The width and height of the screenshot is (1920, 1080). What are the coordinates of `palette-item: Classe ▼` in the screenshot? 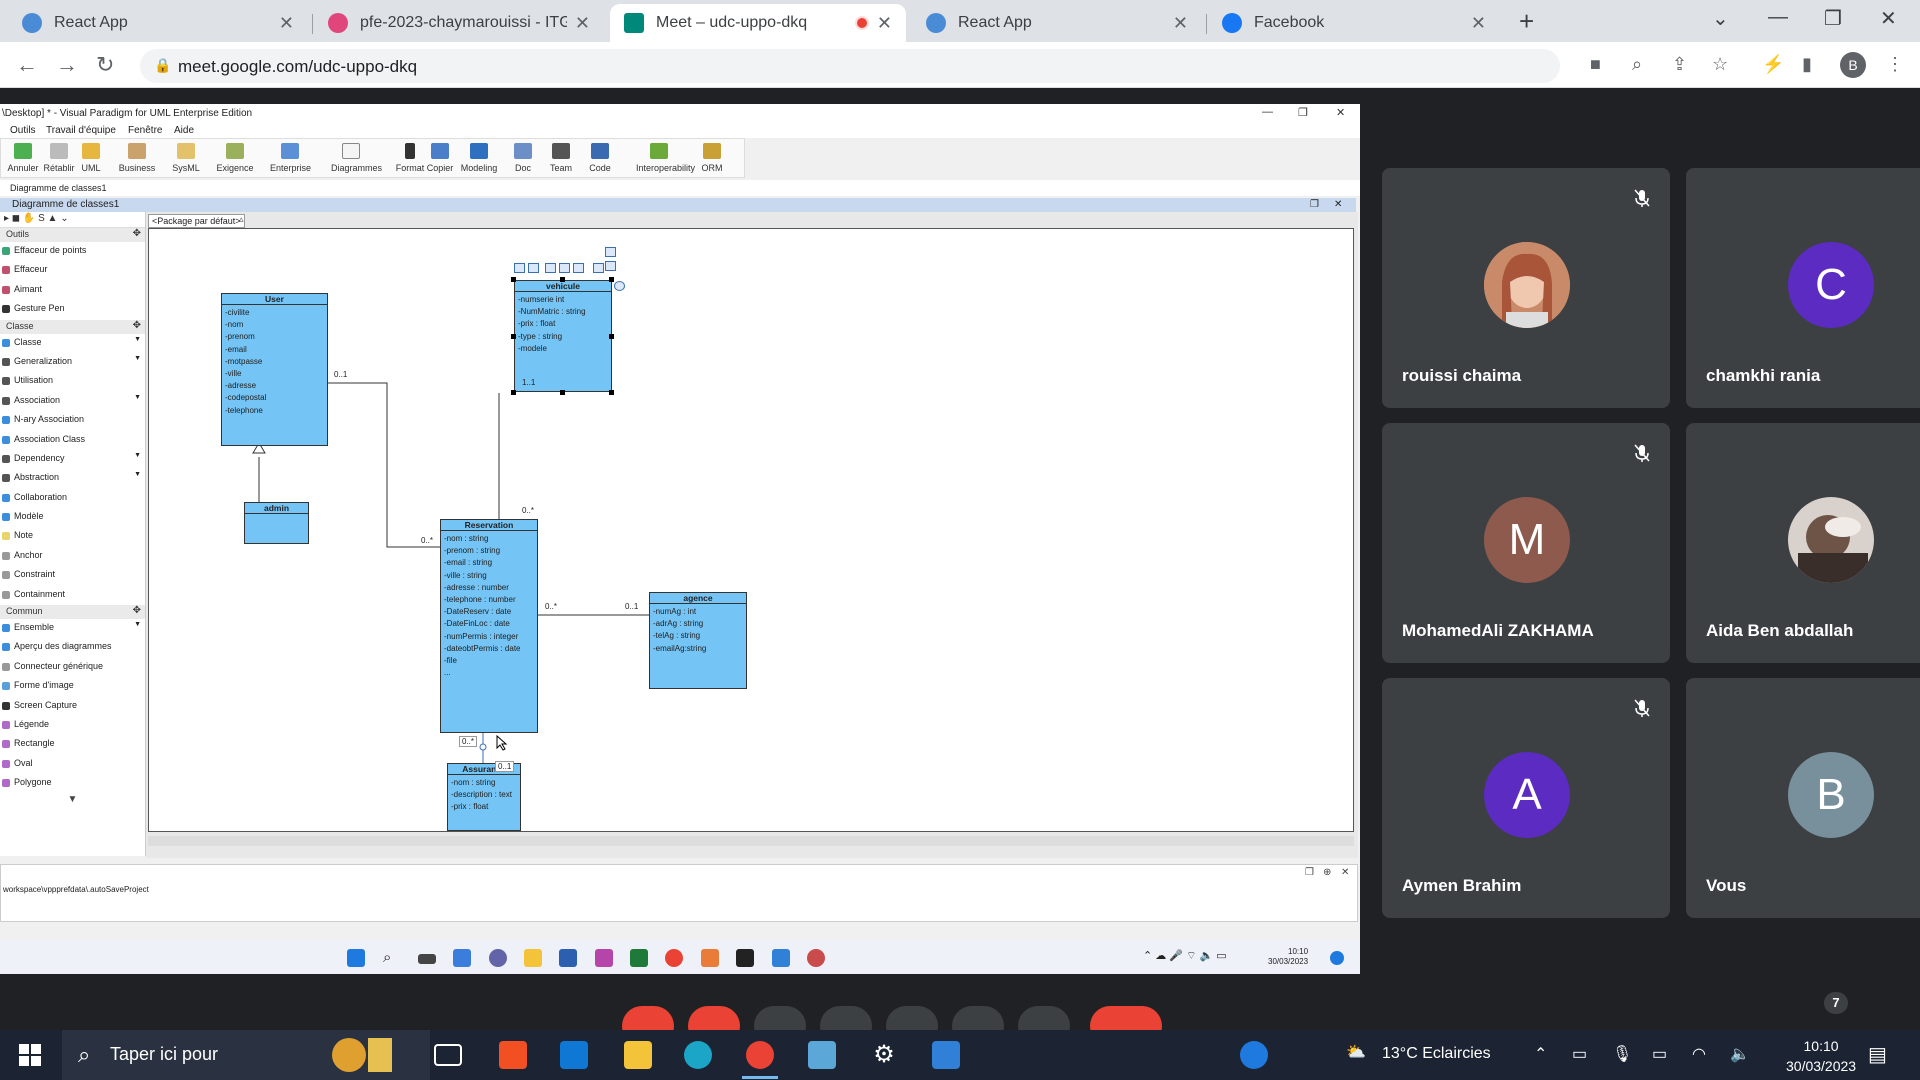 It's located at (72, 343).